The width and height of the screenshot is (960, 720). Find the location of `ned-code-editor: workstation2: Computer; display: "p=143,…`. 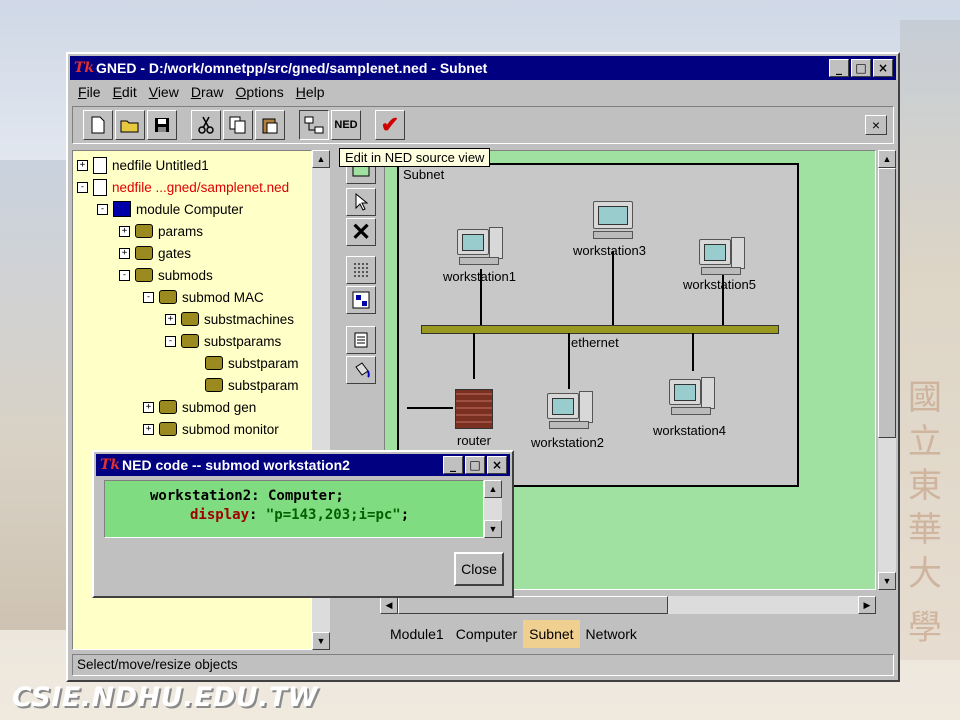

ned-code-editor: workstation2: Computer; display: "p=143,… is located at coordinates (294, 509).